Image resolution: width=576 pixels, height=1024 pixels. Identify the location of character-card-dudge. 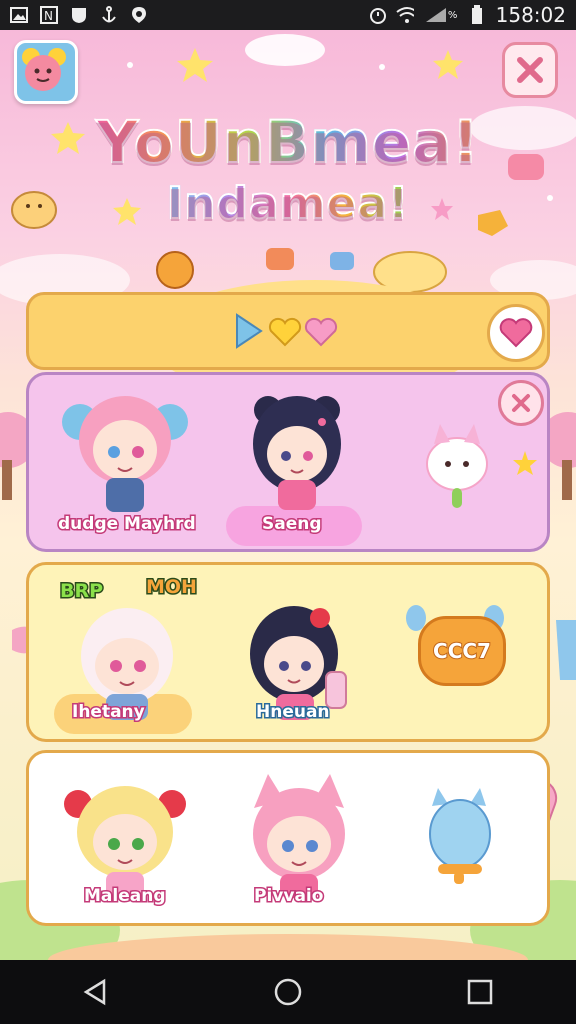
(125, 447).